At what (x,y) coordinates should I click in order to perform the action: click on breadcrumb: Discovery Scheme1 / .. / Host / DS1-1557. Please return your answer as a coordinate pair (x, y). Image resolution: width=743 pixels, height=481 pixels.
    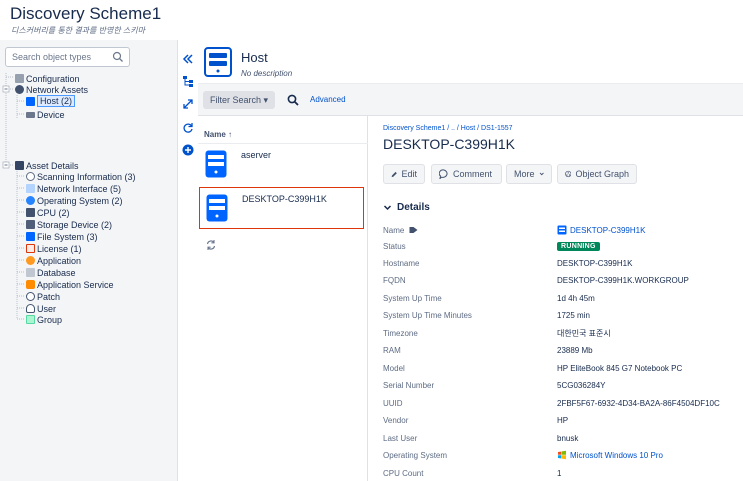
    Looking at the image, I should click on (448, 128).